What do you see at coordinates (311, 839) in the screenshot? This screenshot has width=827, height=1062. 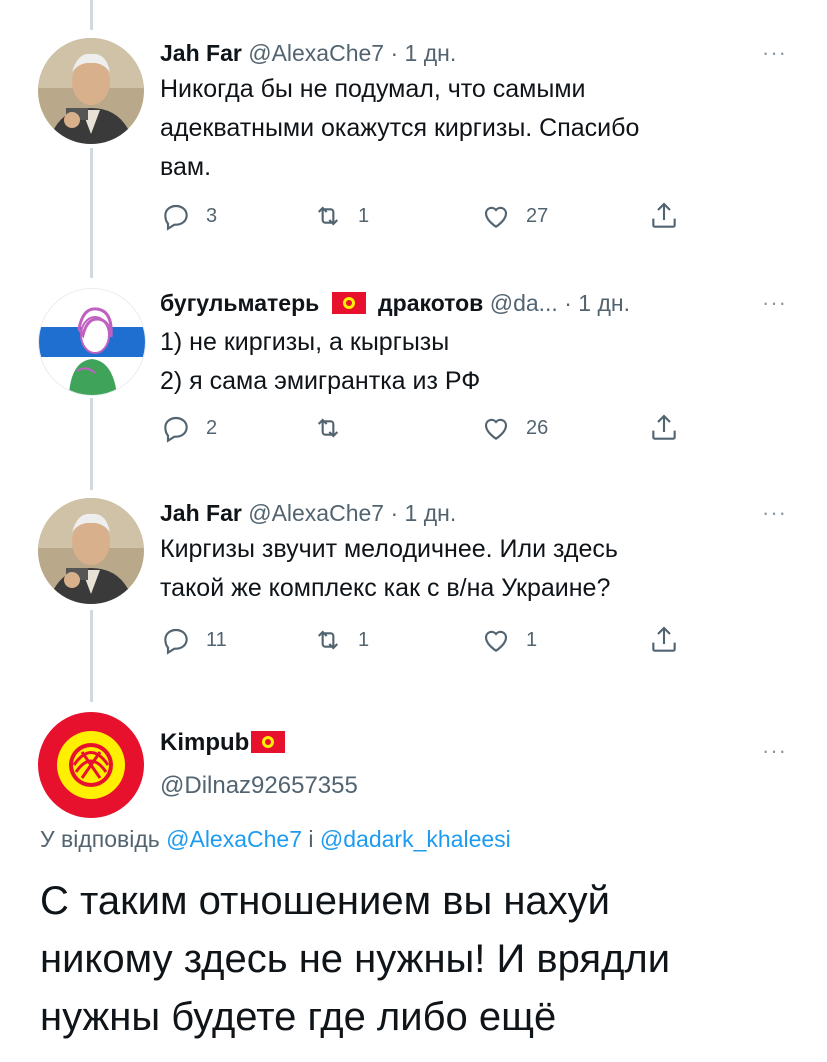 I see `reply-conjunction: і` at bounding box center [311, 839].